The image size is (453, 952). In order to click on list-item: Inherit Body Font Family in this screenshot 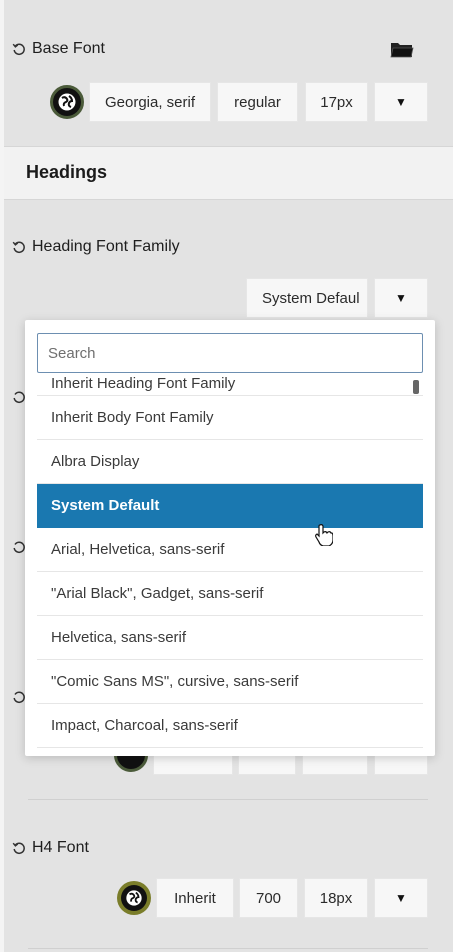, I will do `click(230, 418)`.